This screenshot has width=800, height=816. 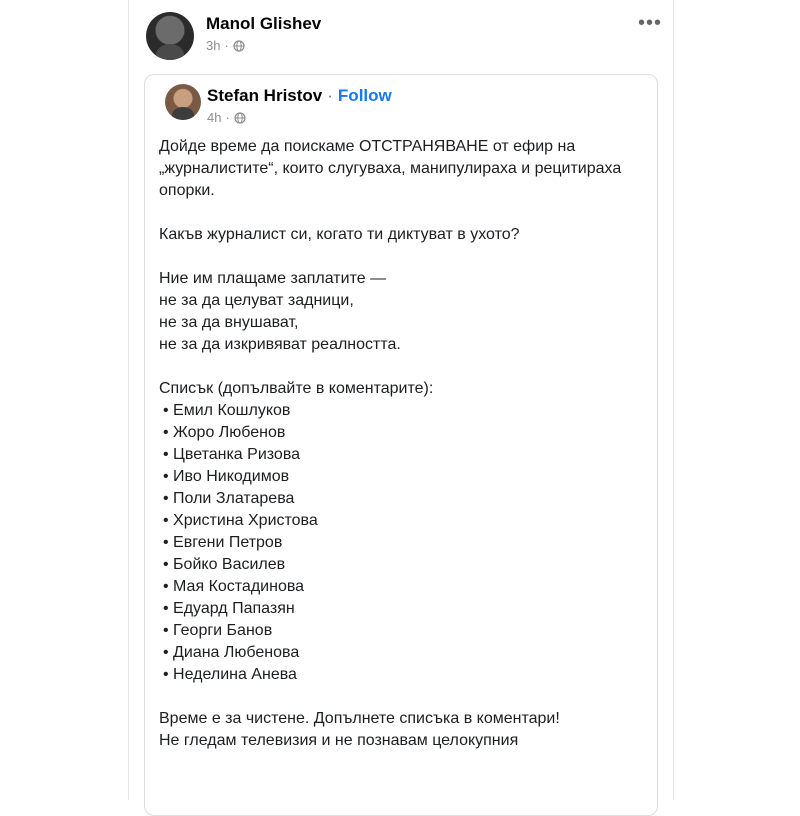 I want to click on list-title: Списък (допълвайте в коментарите):, so click(x=296, y=388).